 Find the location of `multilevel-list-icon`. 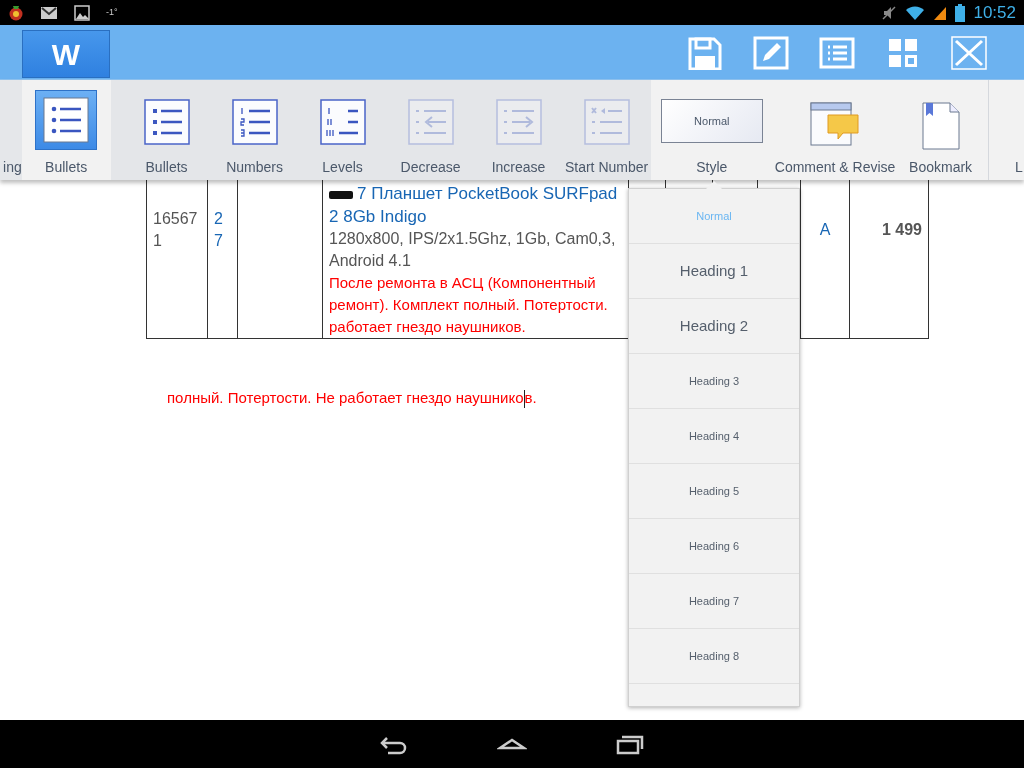

multilevel-list-icon is located at coordinates (342, 122).